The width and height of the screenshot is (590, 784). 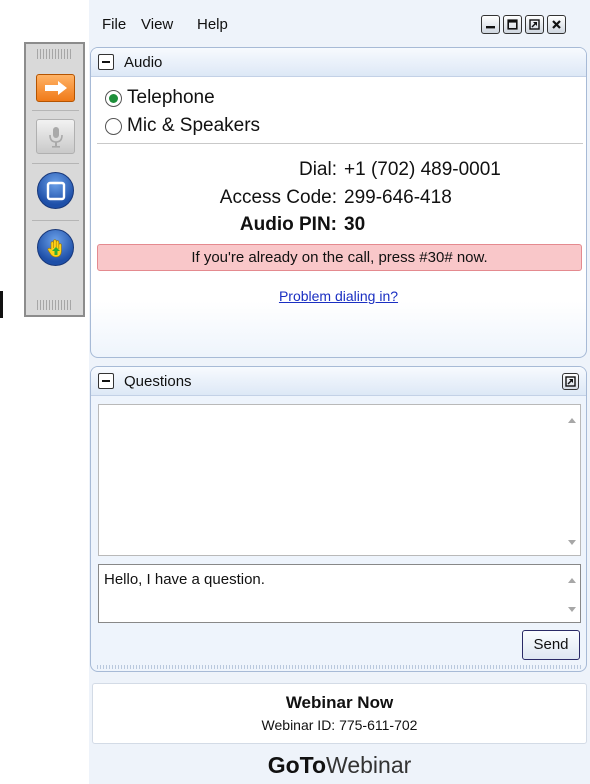 I want to click on microphone-icon, so click(x=56, y=137).